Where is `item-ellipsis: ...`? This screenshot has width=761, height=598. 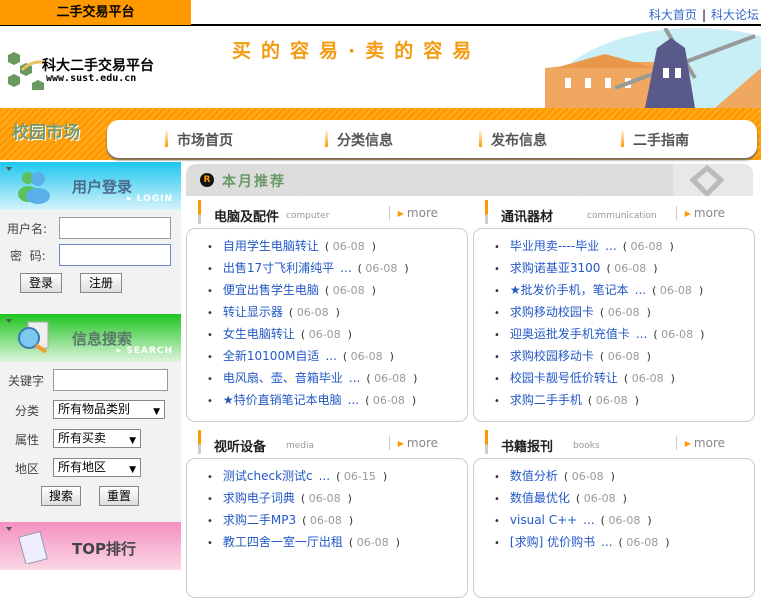 item-ellipsis: ... is located at coordinates (331, 356).